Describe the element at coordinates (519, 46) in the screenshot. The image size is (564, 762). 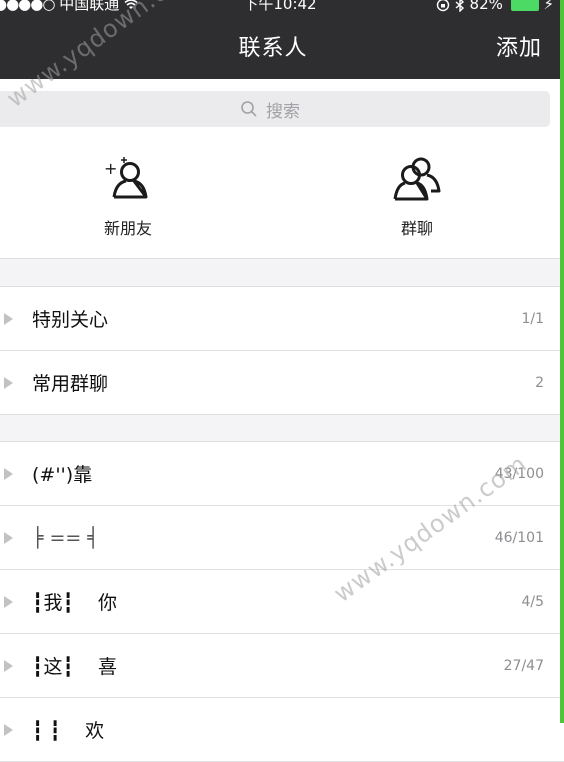
I see `add-button: 添加` at that location.